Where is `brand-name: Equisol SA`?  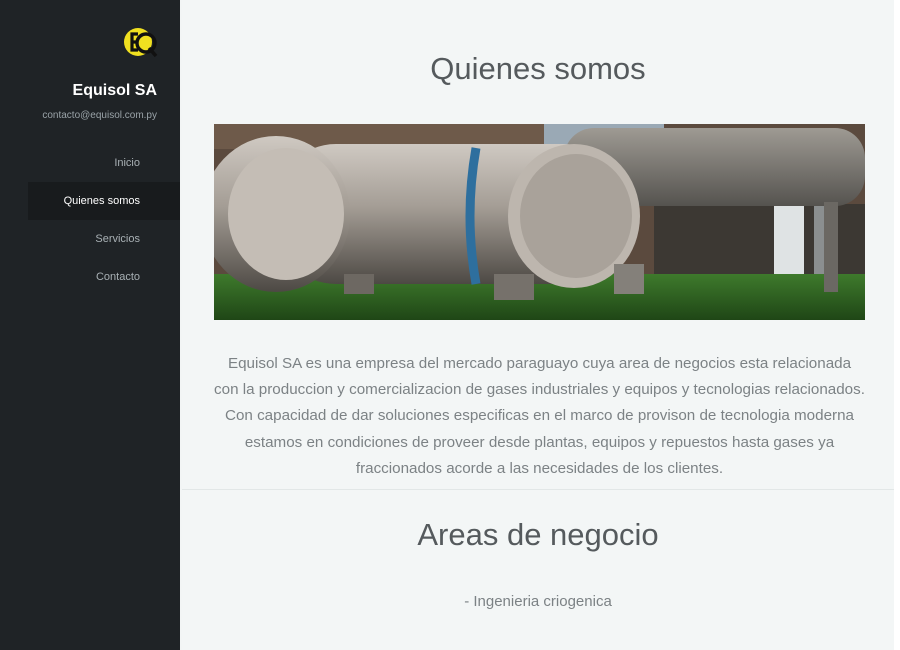 brand-name: Equisol SA is located at coordinates (115, 91).